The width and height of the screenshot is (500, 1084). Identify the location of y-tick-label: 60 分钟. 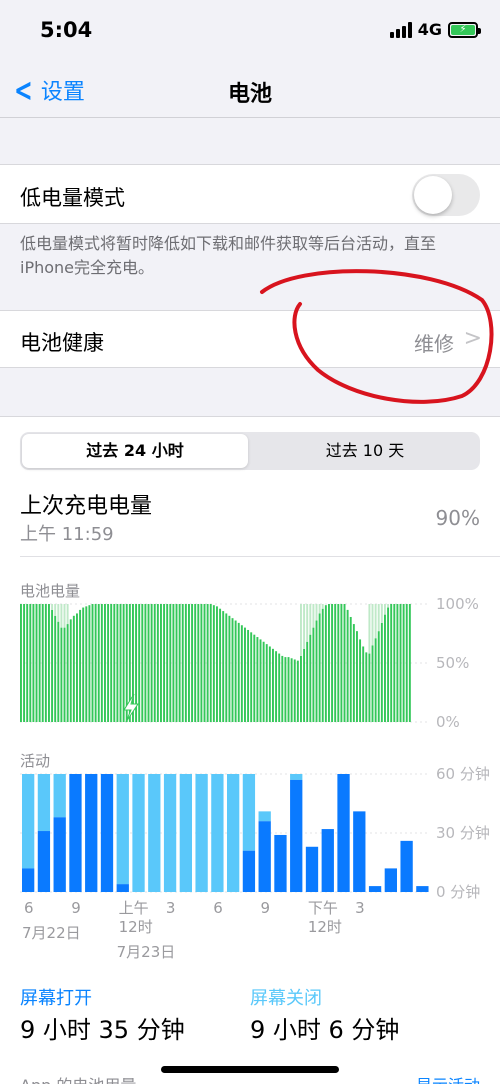
(463, 774).